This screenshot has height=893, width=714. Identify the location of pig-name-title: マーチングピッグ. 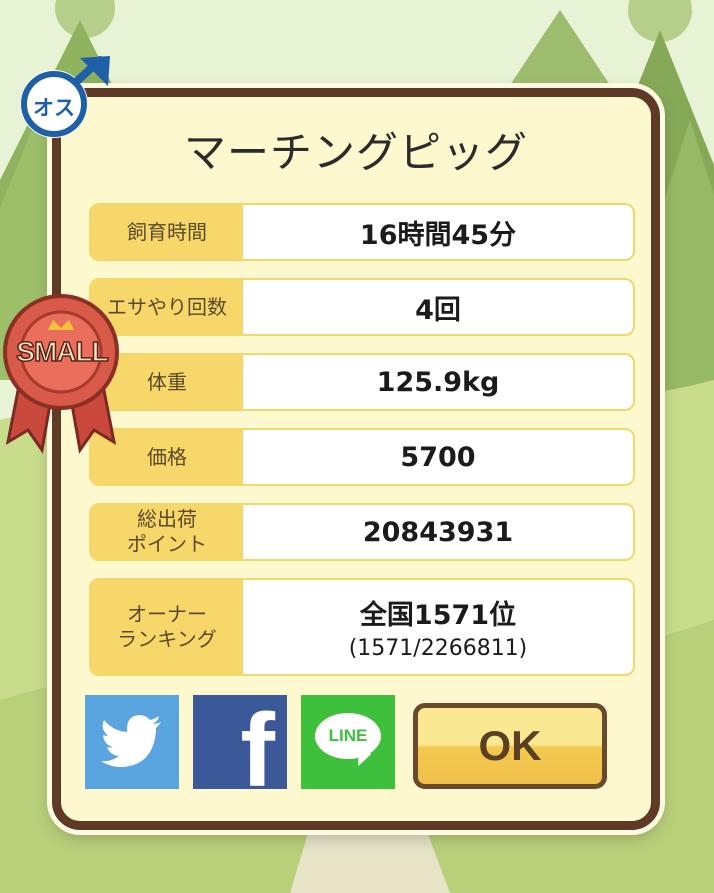
(355, 152).